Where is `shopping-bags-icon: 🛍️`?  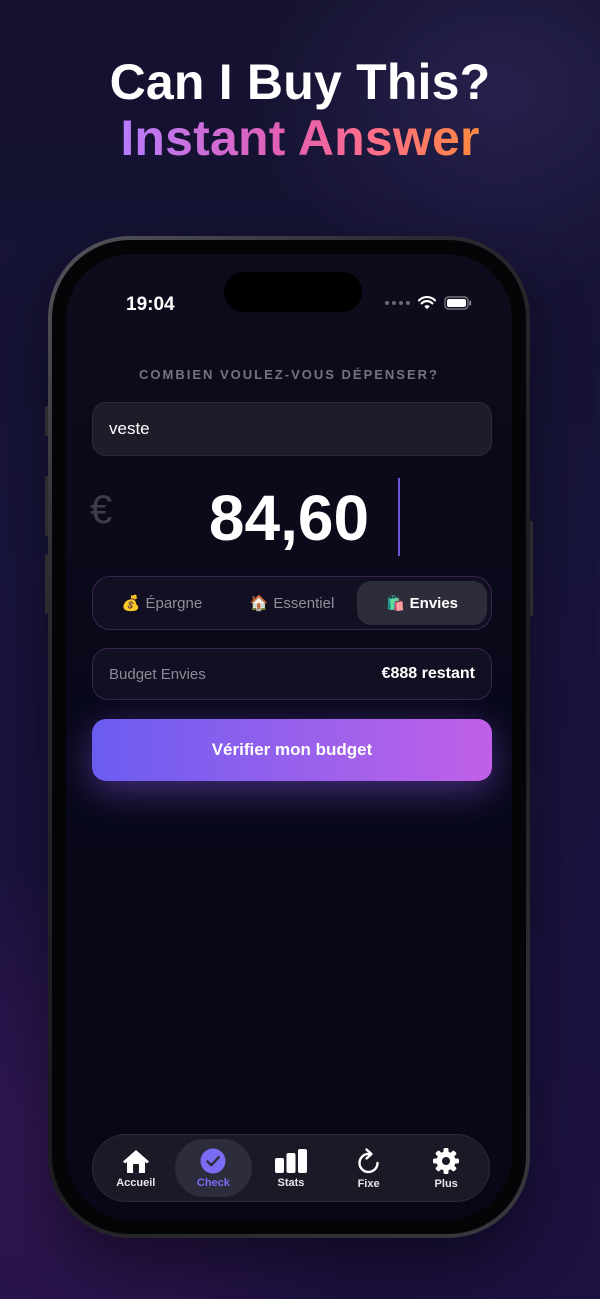
shopping-bags-icon: 🛍️ is located at coordinates (395, 603).